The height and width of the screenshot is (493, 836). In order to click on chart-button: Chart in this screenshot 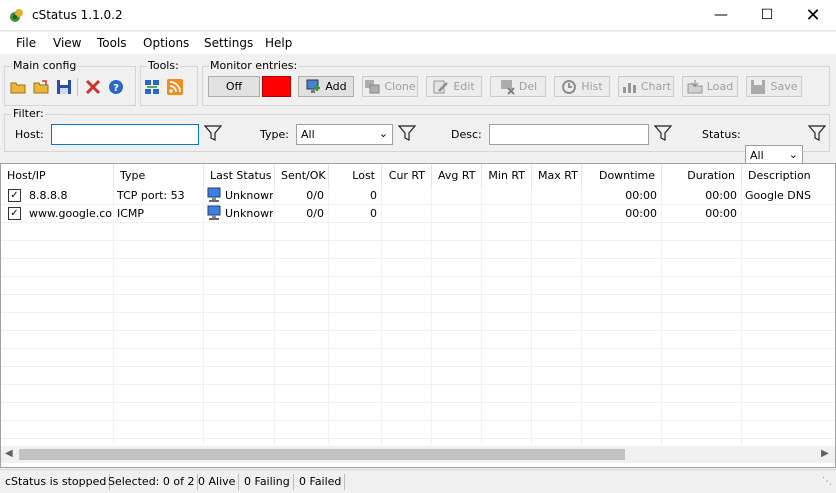, I will do `click(646, 86)`.